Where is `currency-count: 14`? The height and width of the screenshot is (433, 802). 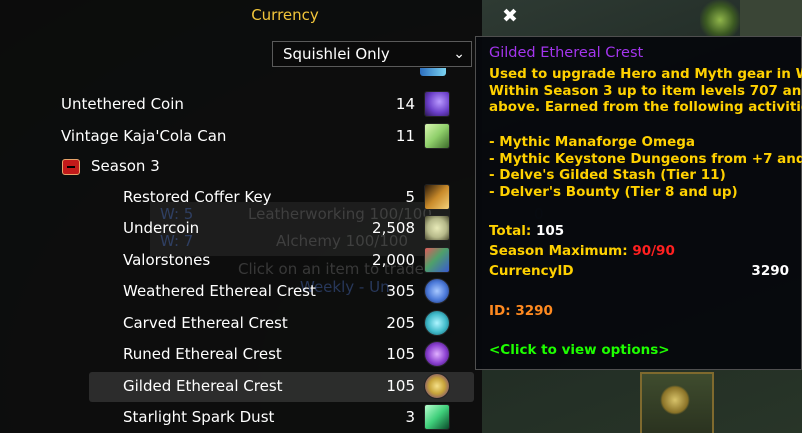 currency-count: 14 is located at coordinates (405, 104).